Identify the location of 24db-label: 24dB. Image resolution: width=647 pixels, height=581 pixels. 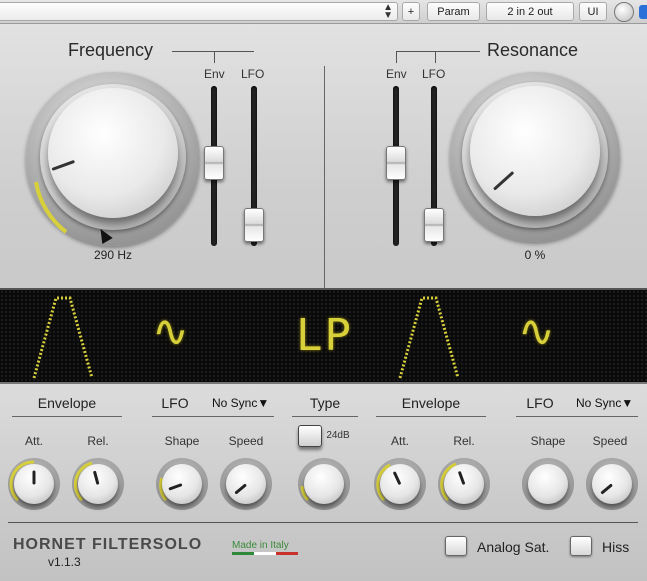
(338, 435).